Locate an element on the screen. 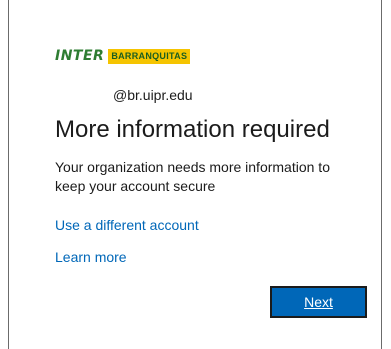  organization-logo: INTER BARRANQUITAS is located at coordinates (123, 56).